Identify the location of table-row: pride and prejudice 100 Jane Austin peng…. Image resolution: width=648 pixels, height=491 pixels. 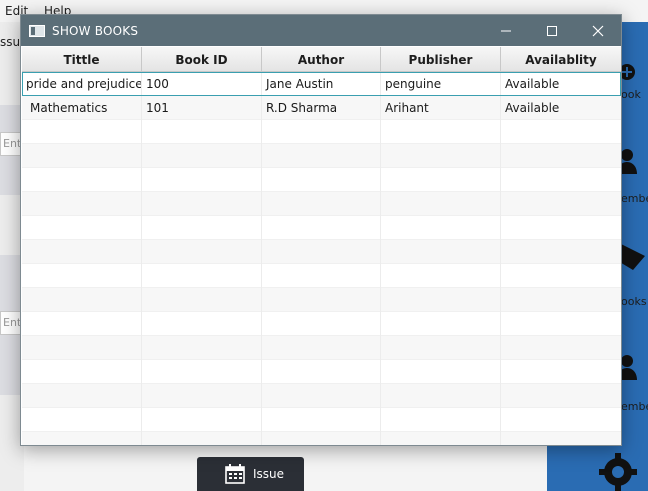
(321, 84).